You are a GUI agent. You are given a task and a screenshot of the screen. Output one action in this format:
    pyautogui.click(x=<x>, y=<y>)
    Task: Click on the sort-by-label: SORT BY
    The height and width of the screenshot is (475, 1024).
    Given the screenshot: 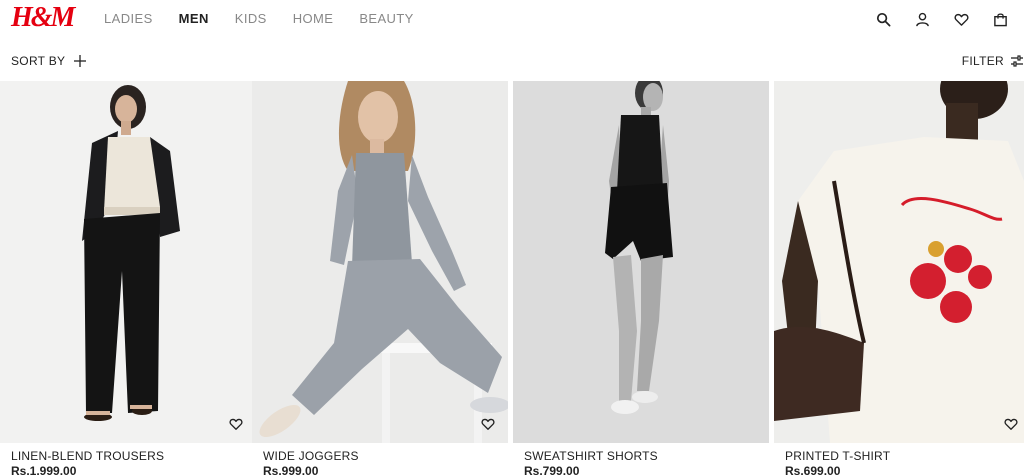 What is the action you would take?
    pyautogui.click(x=38, y=61)
    